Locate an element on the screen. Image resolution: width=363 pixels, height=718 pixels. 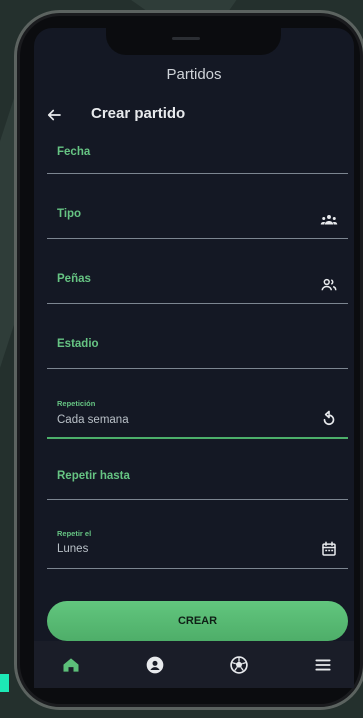
field-underline-active is located at coordinates (197, 438).